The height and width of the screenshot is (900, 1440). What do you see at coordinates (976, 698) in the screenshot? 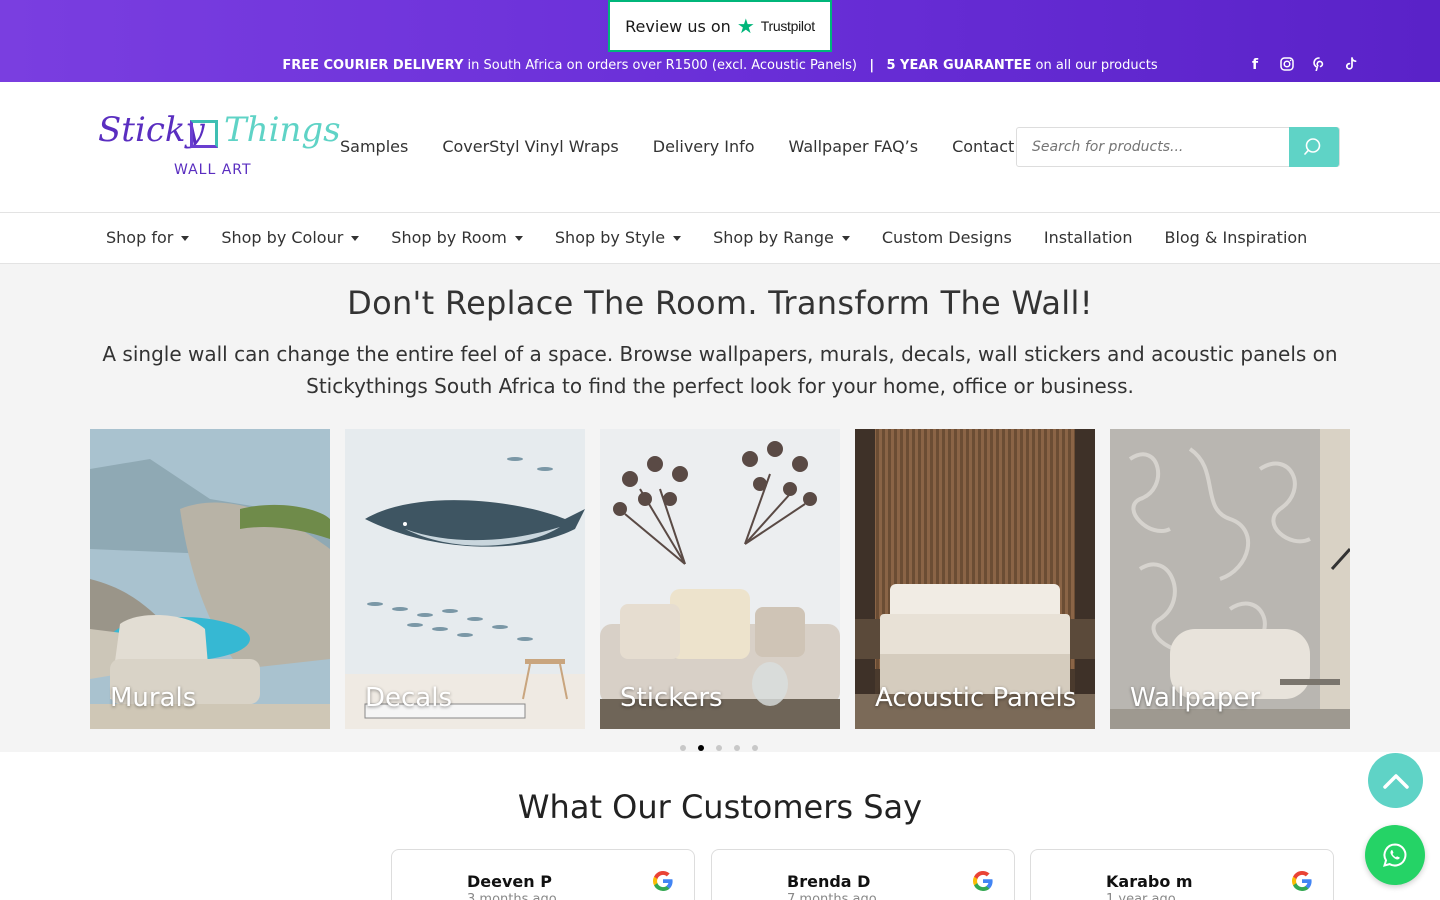
I see `category-label: Acoustic Panels` at bounding box center [976, 698].